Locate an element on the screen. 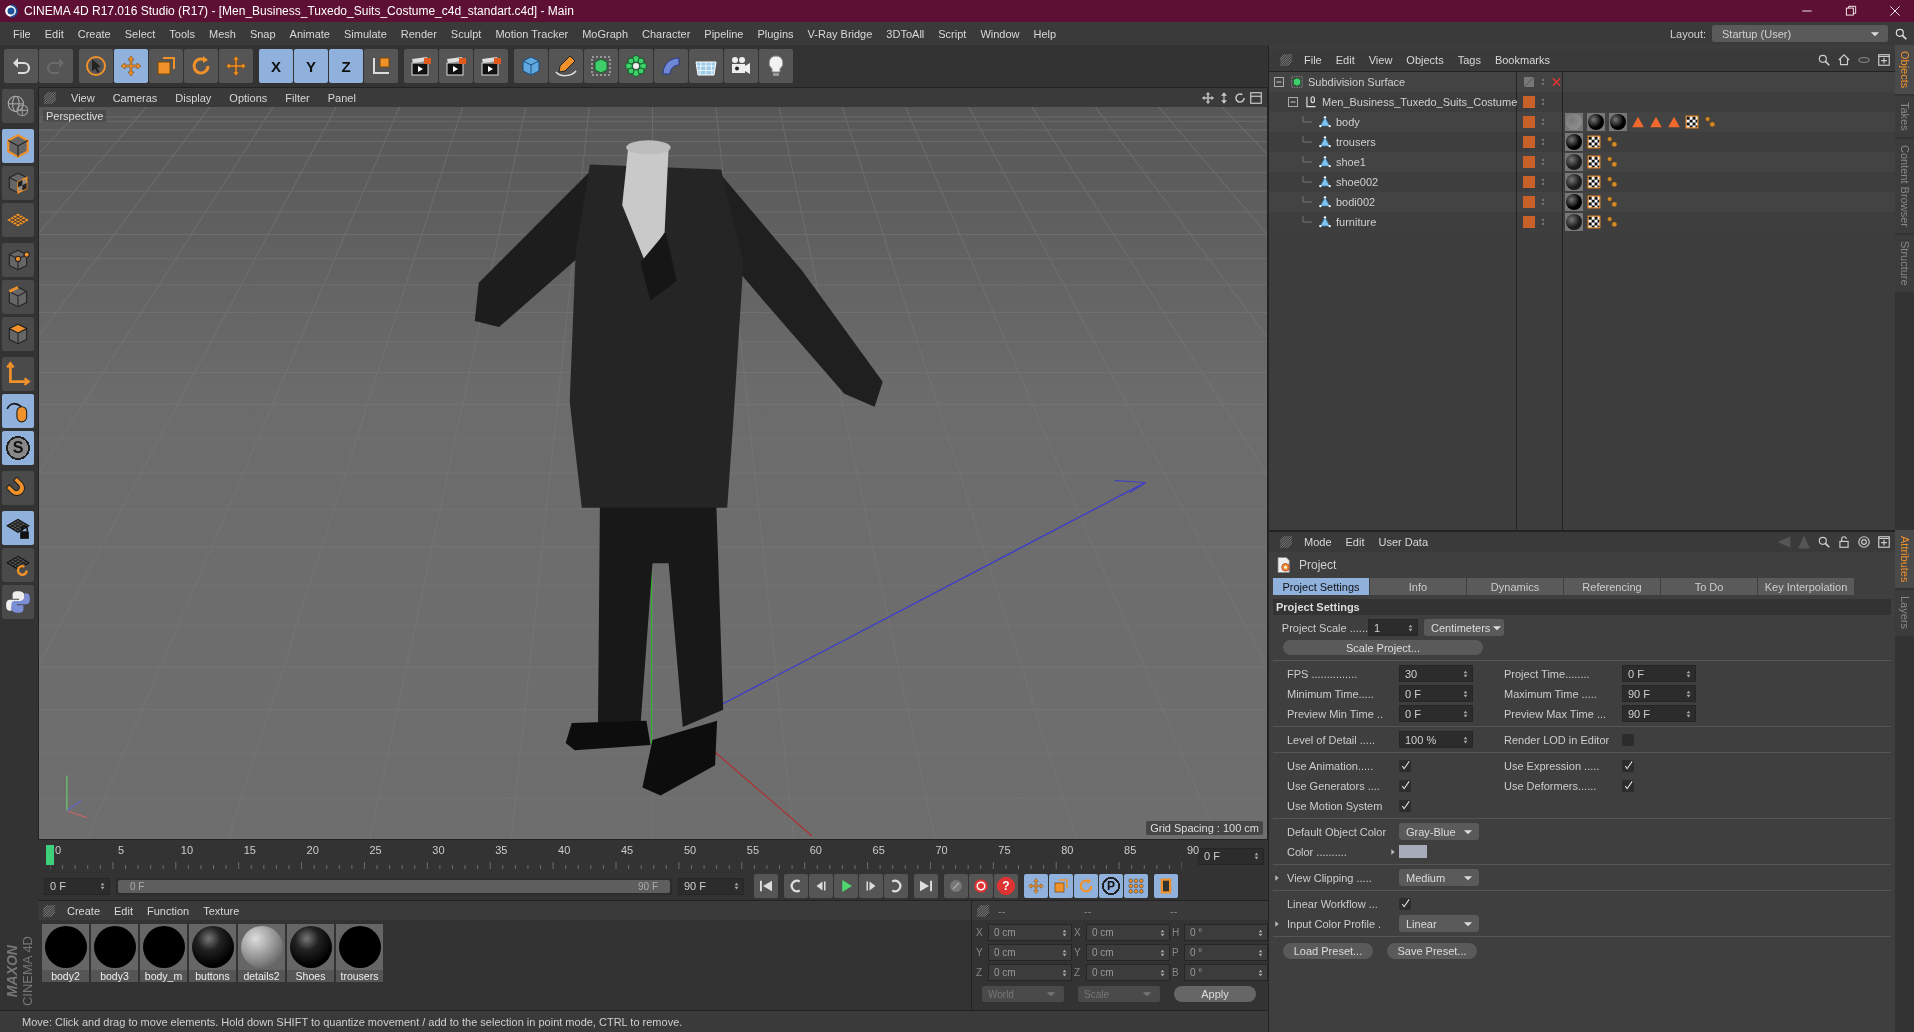 This screenshot has height=1032, width=1914. menu-item: Pipeline is located at coordinates (724, 33).